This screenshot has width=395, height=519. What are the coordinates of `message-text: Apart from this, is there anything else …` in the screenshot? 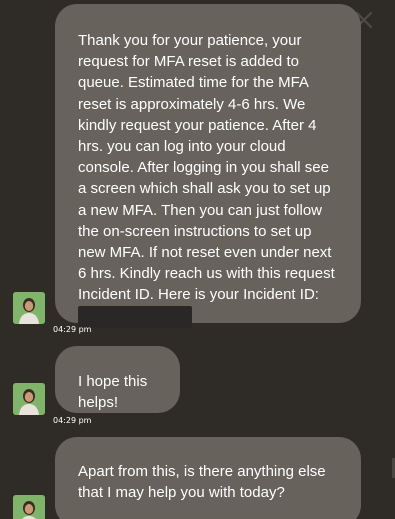 It's located at (202, 482).